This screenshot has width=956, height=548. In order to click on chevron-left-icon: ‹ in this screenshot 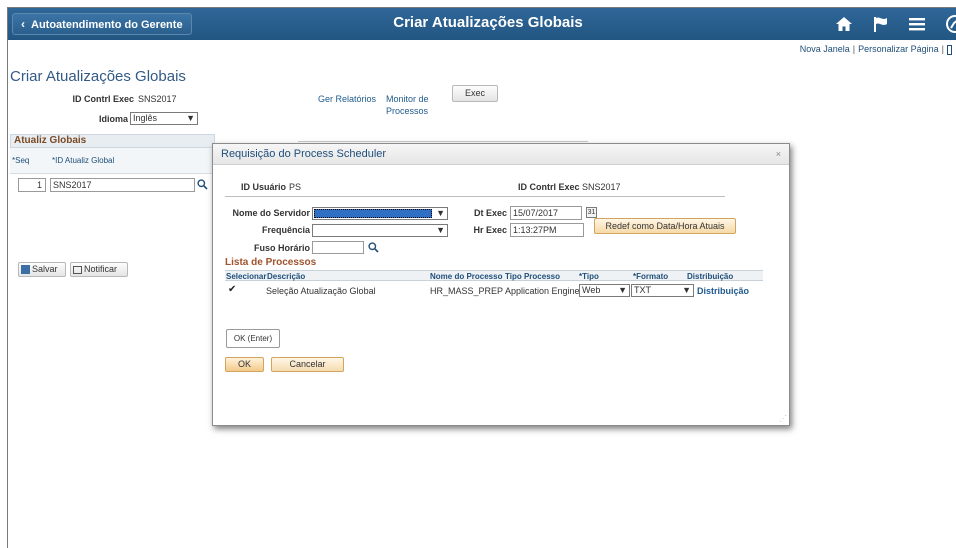, I will do `click(23, 24)`.